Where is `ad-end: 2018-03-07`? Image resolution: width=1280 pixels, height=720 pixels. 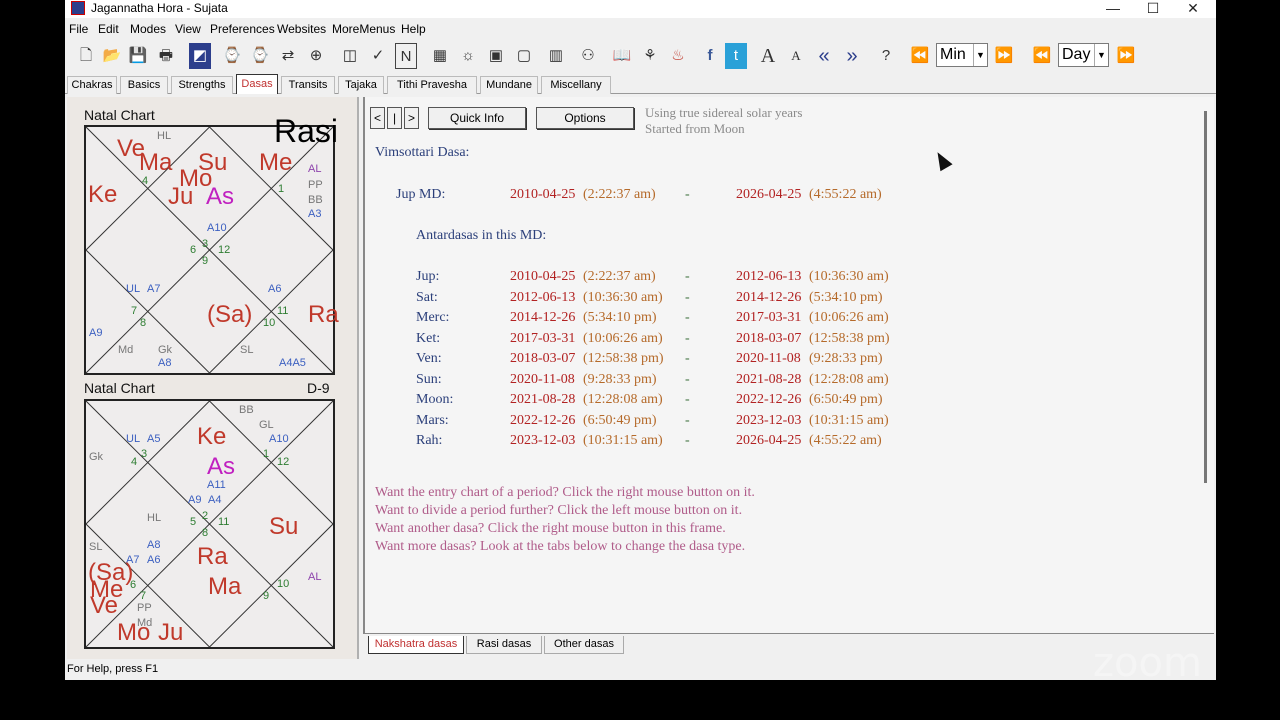 ad-end: 2018-03-07 is located at coordinates (768, 339).